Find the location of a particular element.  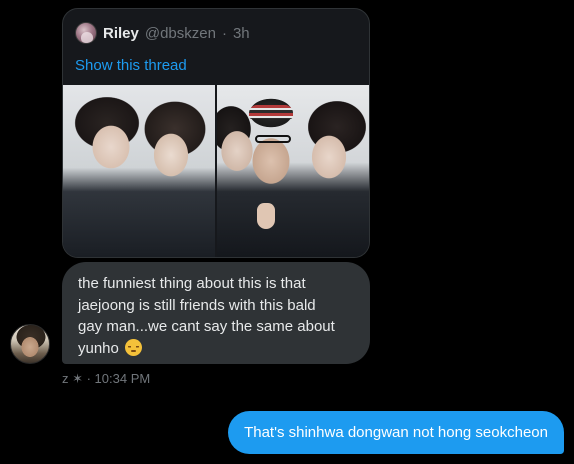

quoted-tweet-time: 3h is located at coordinates (241, 33).